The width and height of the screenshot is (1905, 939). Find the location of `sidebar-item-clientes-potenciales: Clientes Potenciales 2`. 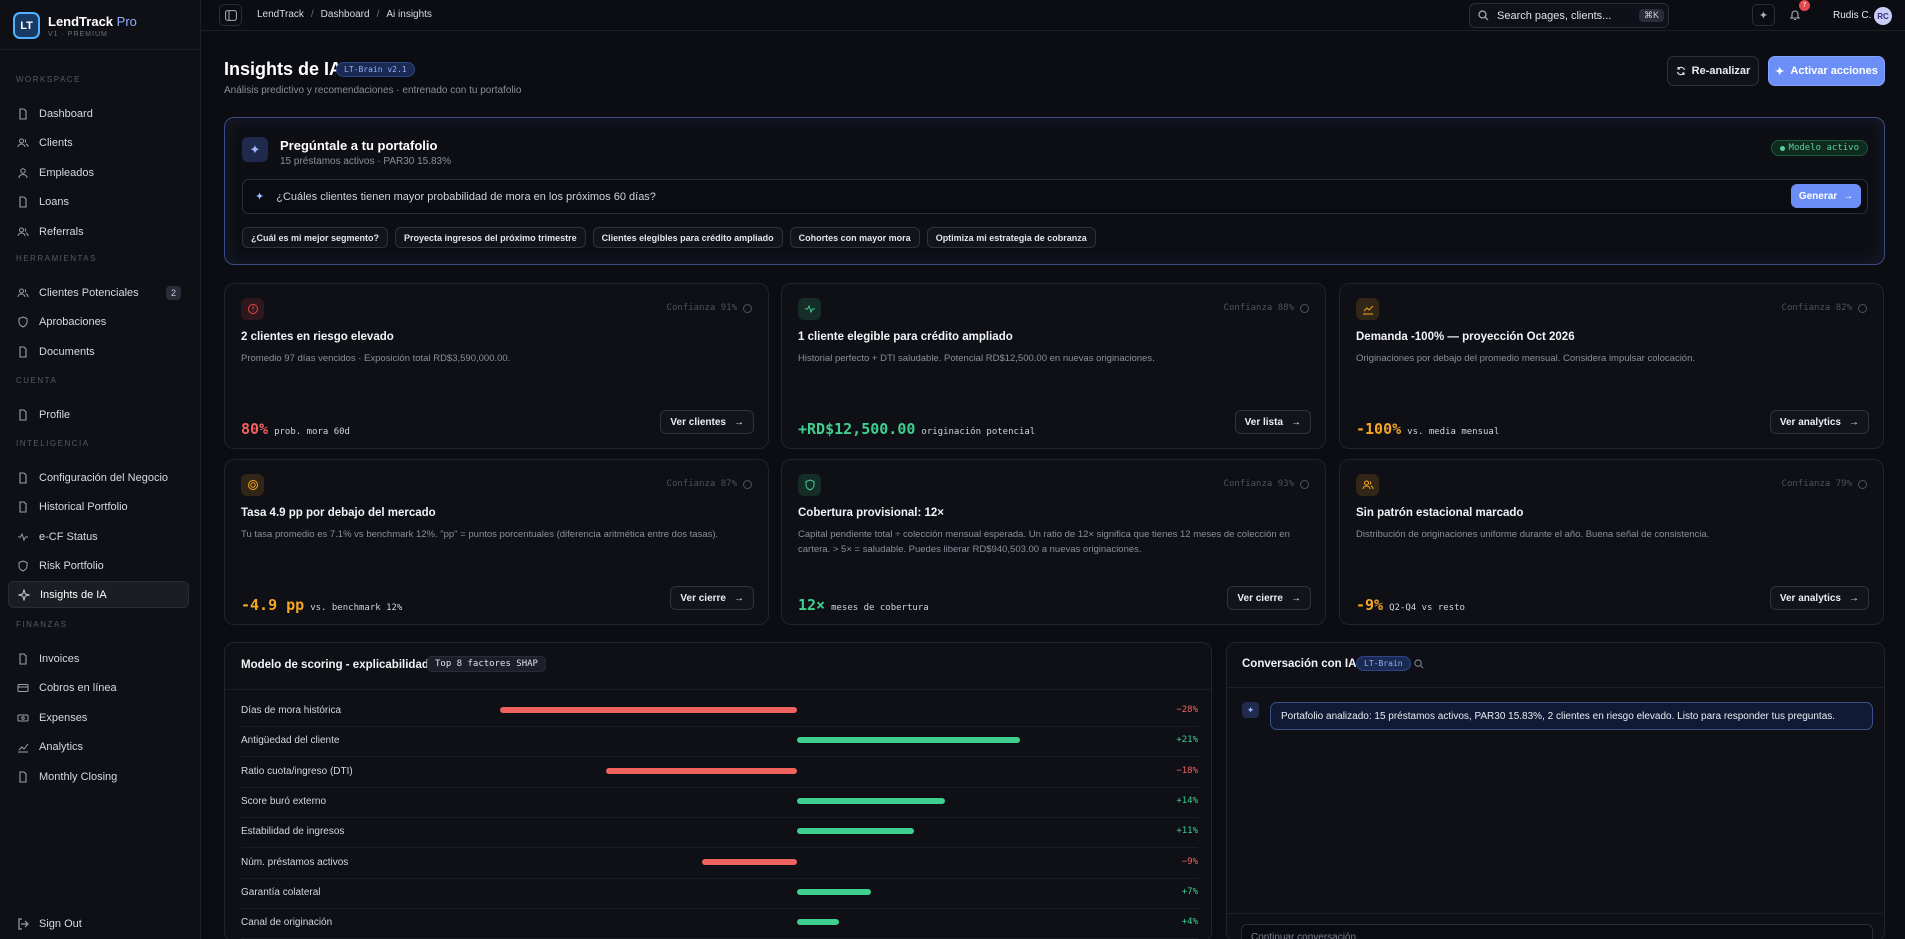

sidebar-item-clientes-potenciales: Clientes Potenciales 2 is located at coordinates (98, 292).